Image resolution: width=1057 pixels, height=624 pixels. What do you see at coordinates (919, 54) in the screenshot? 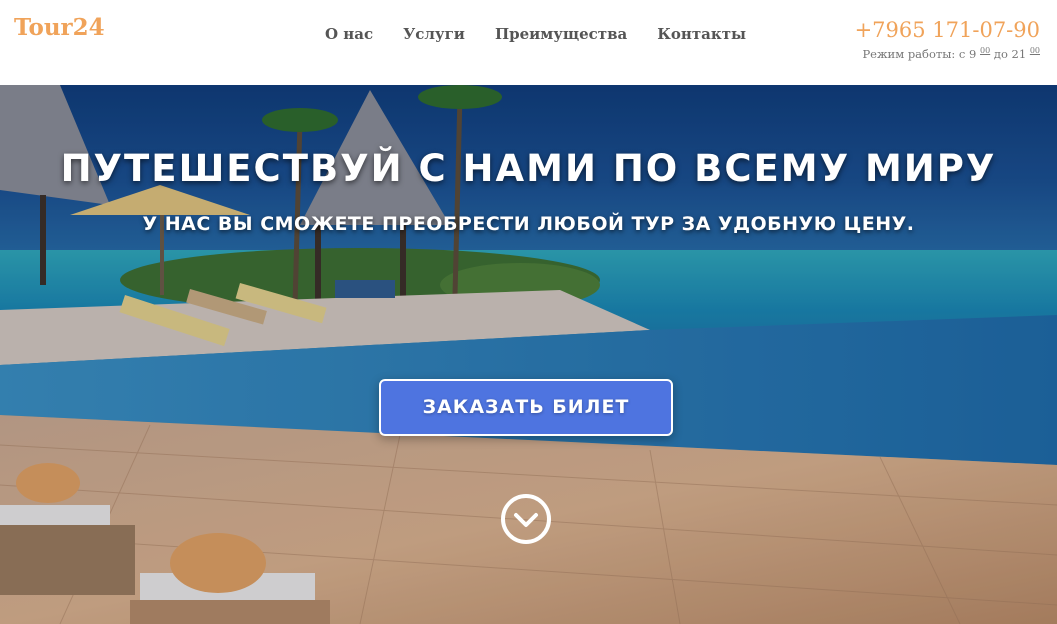
I see `hours-prefix: Режим работы: с 9` at bounding box center [919, 54].